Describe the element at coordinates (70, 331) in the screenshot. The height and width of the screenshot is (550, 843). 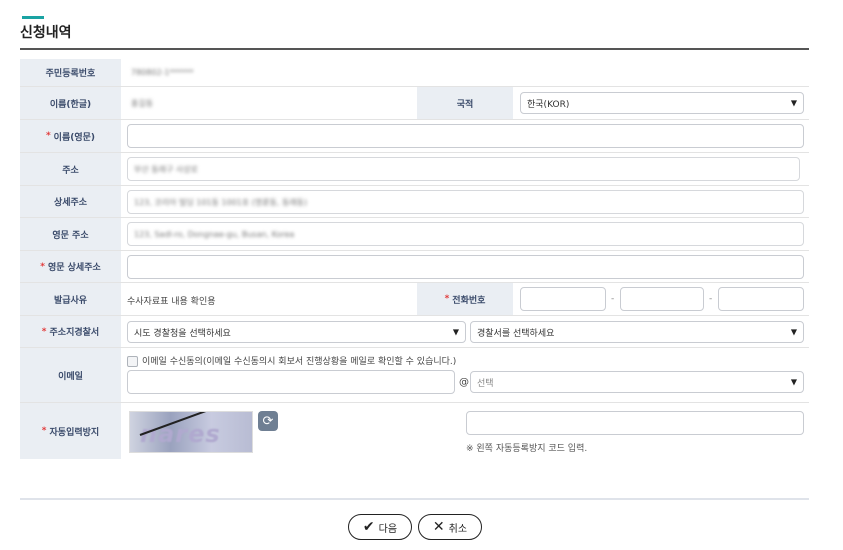
I see `police-station-label: * 주소지경찰서` at that location.